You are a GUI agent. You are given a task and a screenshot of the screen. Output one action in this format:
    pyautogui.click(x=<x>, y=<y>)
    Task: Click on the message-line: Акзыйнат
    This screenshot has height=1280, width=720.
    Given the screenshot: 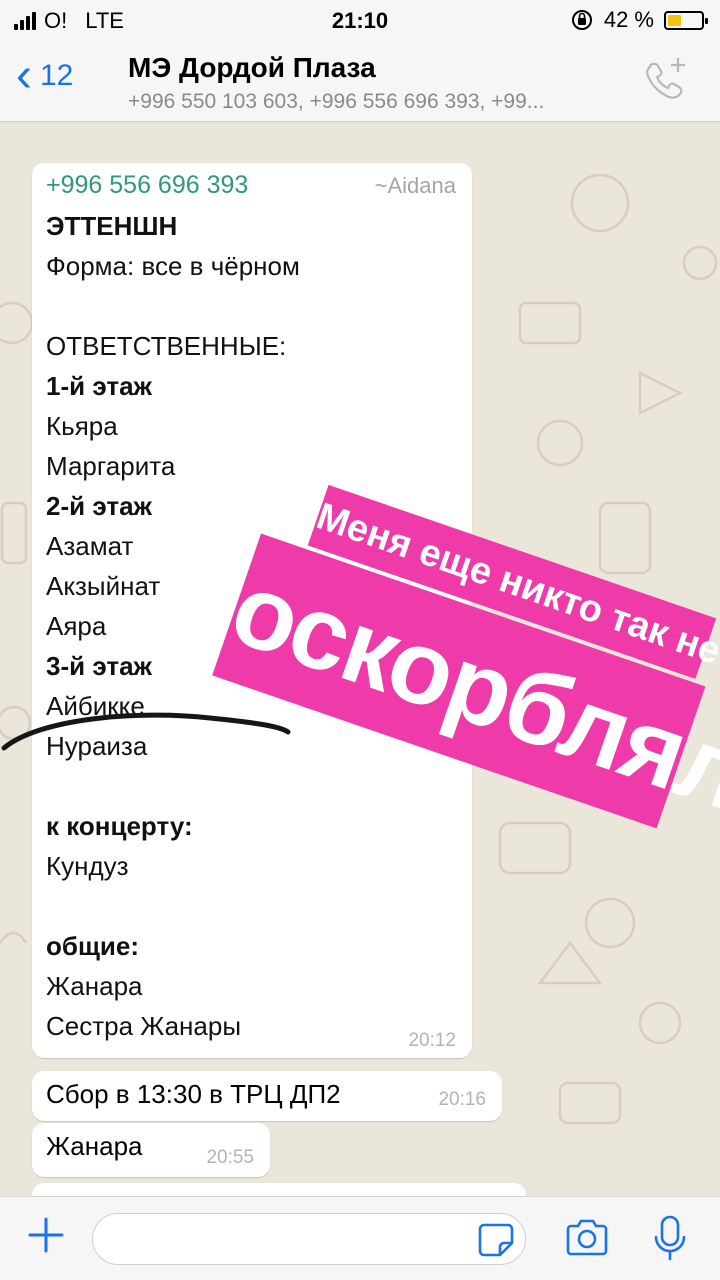 What is the action you would take?
    pyautogui.click(x=103, y=586)
    